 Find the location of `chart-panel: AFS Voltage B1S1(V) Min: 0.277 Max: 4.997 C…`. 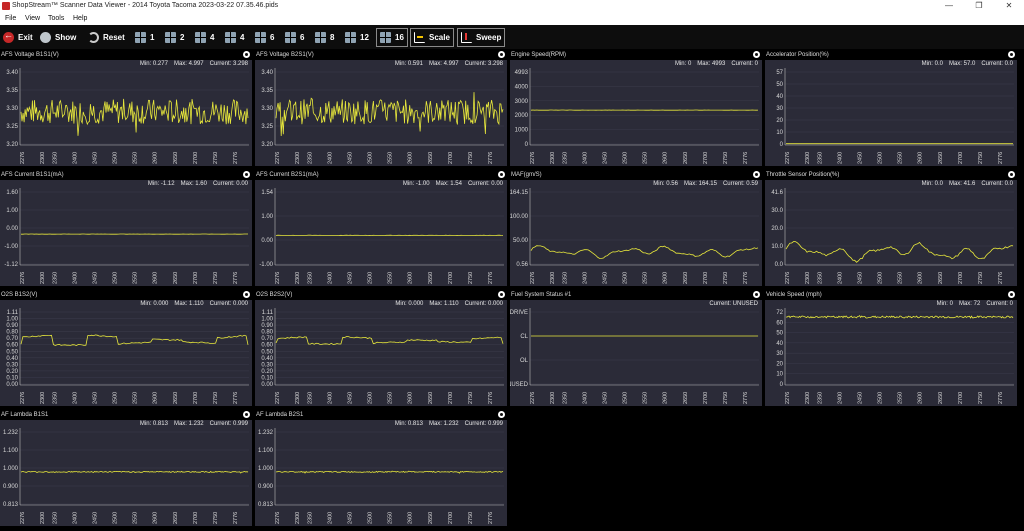

chart-panel: AFS Voltage B1S1(V) Min: 0.277 Max: 4.997 C… is located at coordinates (126, 108).